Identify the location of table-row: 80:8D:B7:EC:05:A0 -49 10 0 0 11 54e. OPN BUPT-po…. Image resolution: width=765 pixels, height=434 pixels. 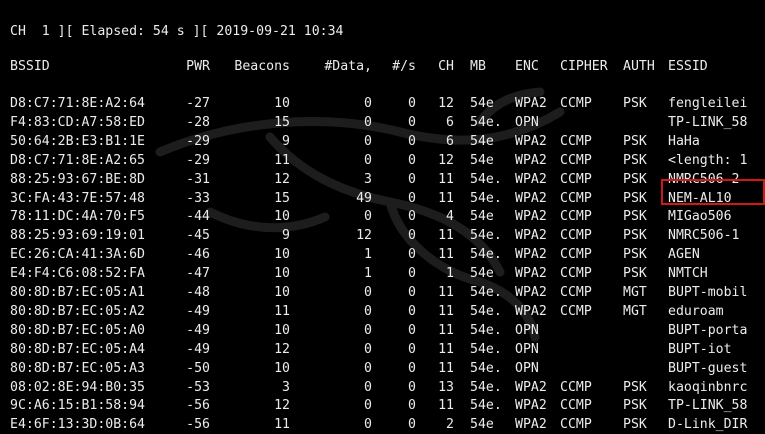
(382, 331).